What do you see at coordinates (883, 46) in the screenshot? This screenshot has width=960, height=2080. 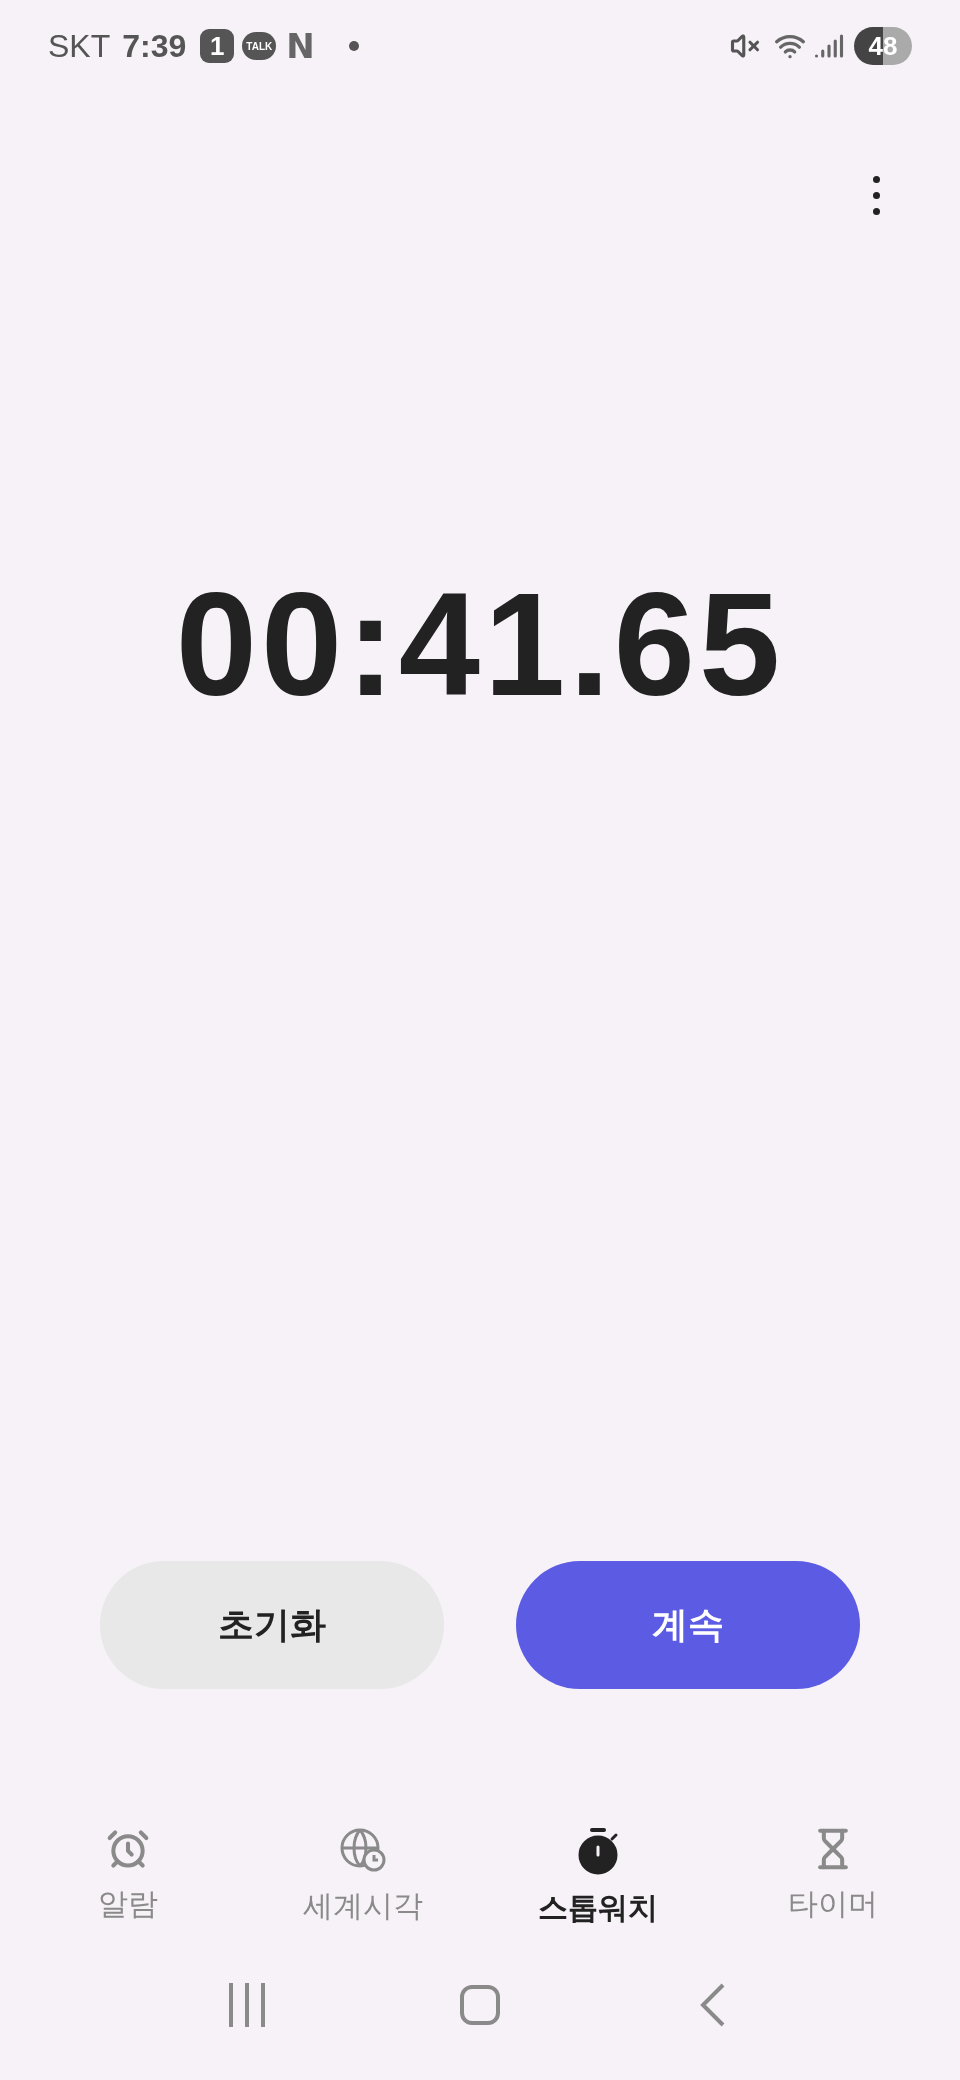 I see `battery-badge: 48` at bounding box center [883, 46].